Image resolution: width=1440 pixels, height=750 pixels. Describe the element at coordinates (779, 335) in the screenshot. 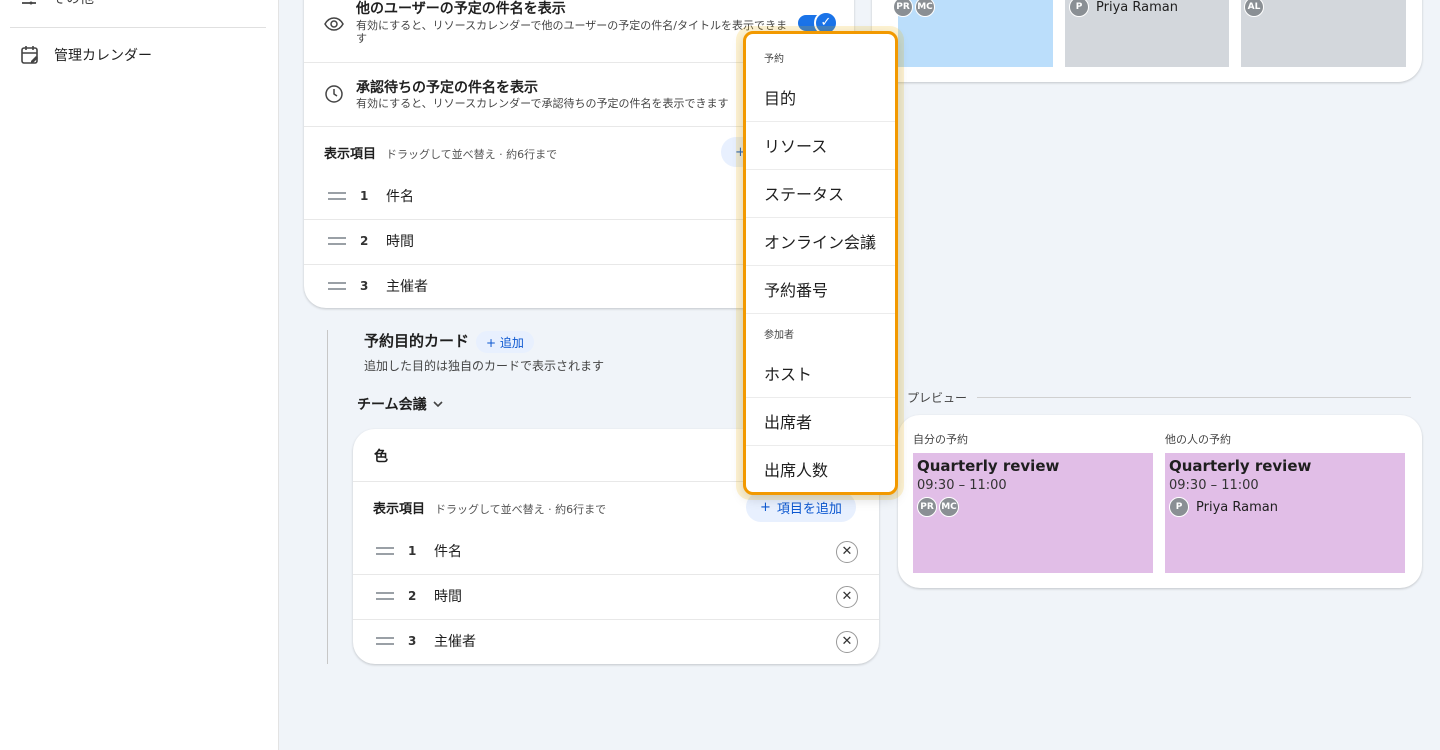

I see `menu-section-participants: 参加者` at that location.